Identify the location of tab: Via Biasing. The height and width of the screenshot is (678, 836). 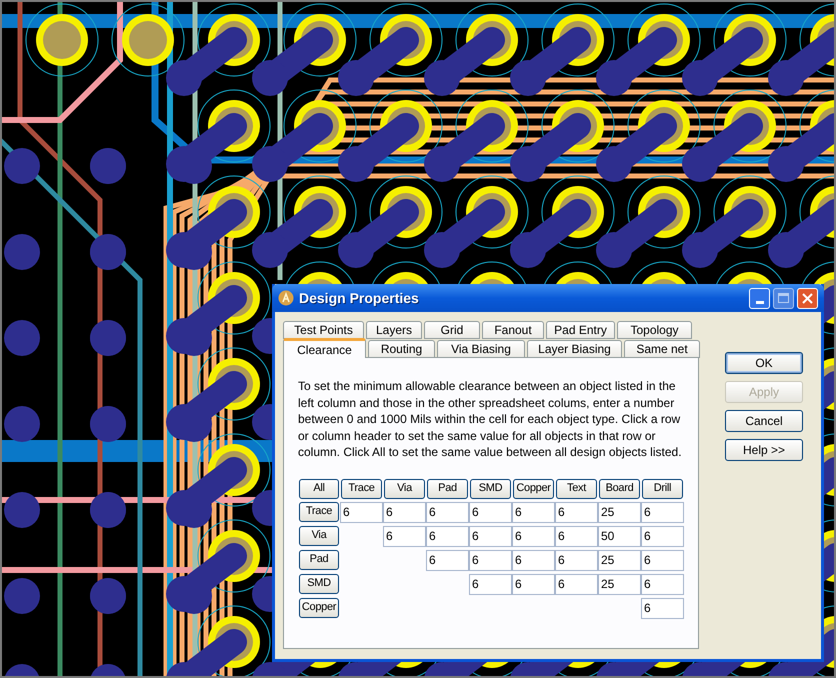
(481, 349).